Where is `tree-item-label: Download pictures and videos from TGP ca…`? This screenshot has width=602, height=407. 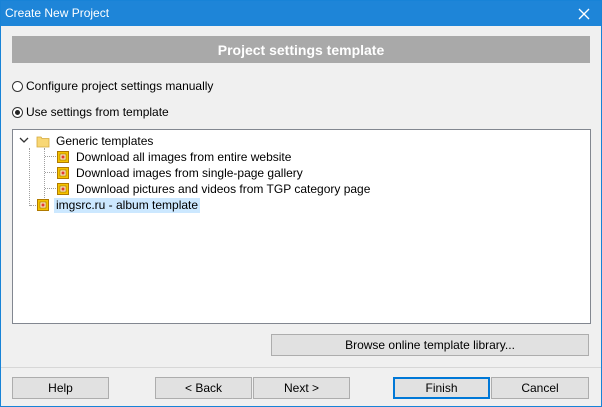
tree-item-label: Download pictures and videos from TGP ca… is located at coordinates (223, 188).